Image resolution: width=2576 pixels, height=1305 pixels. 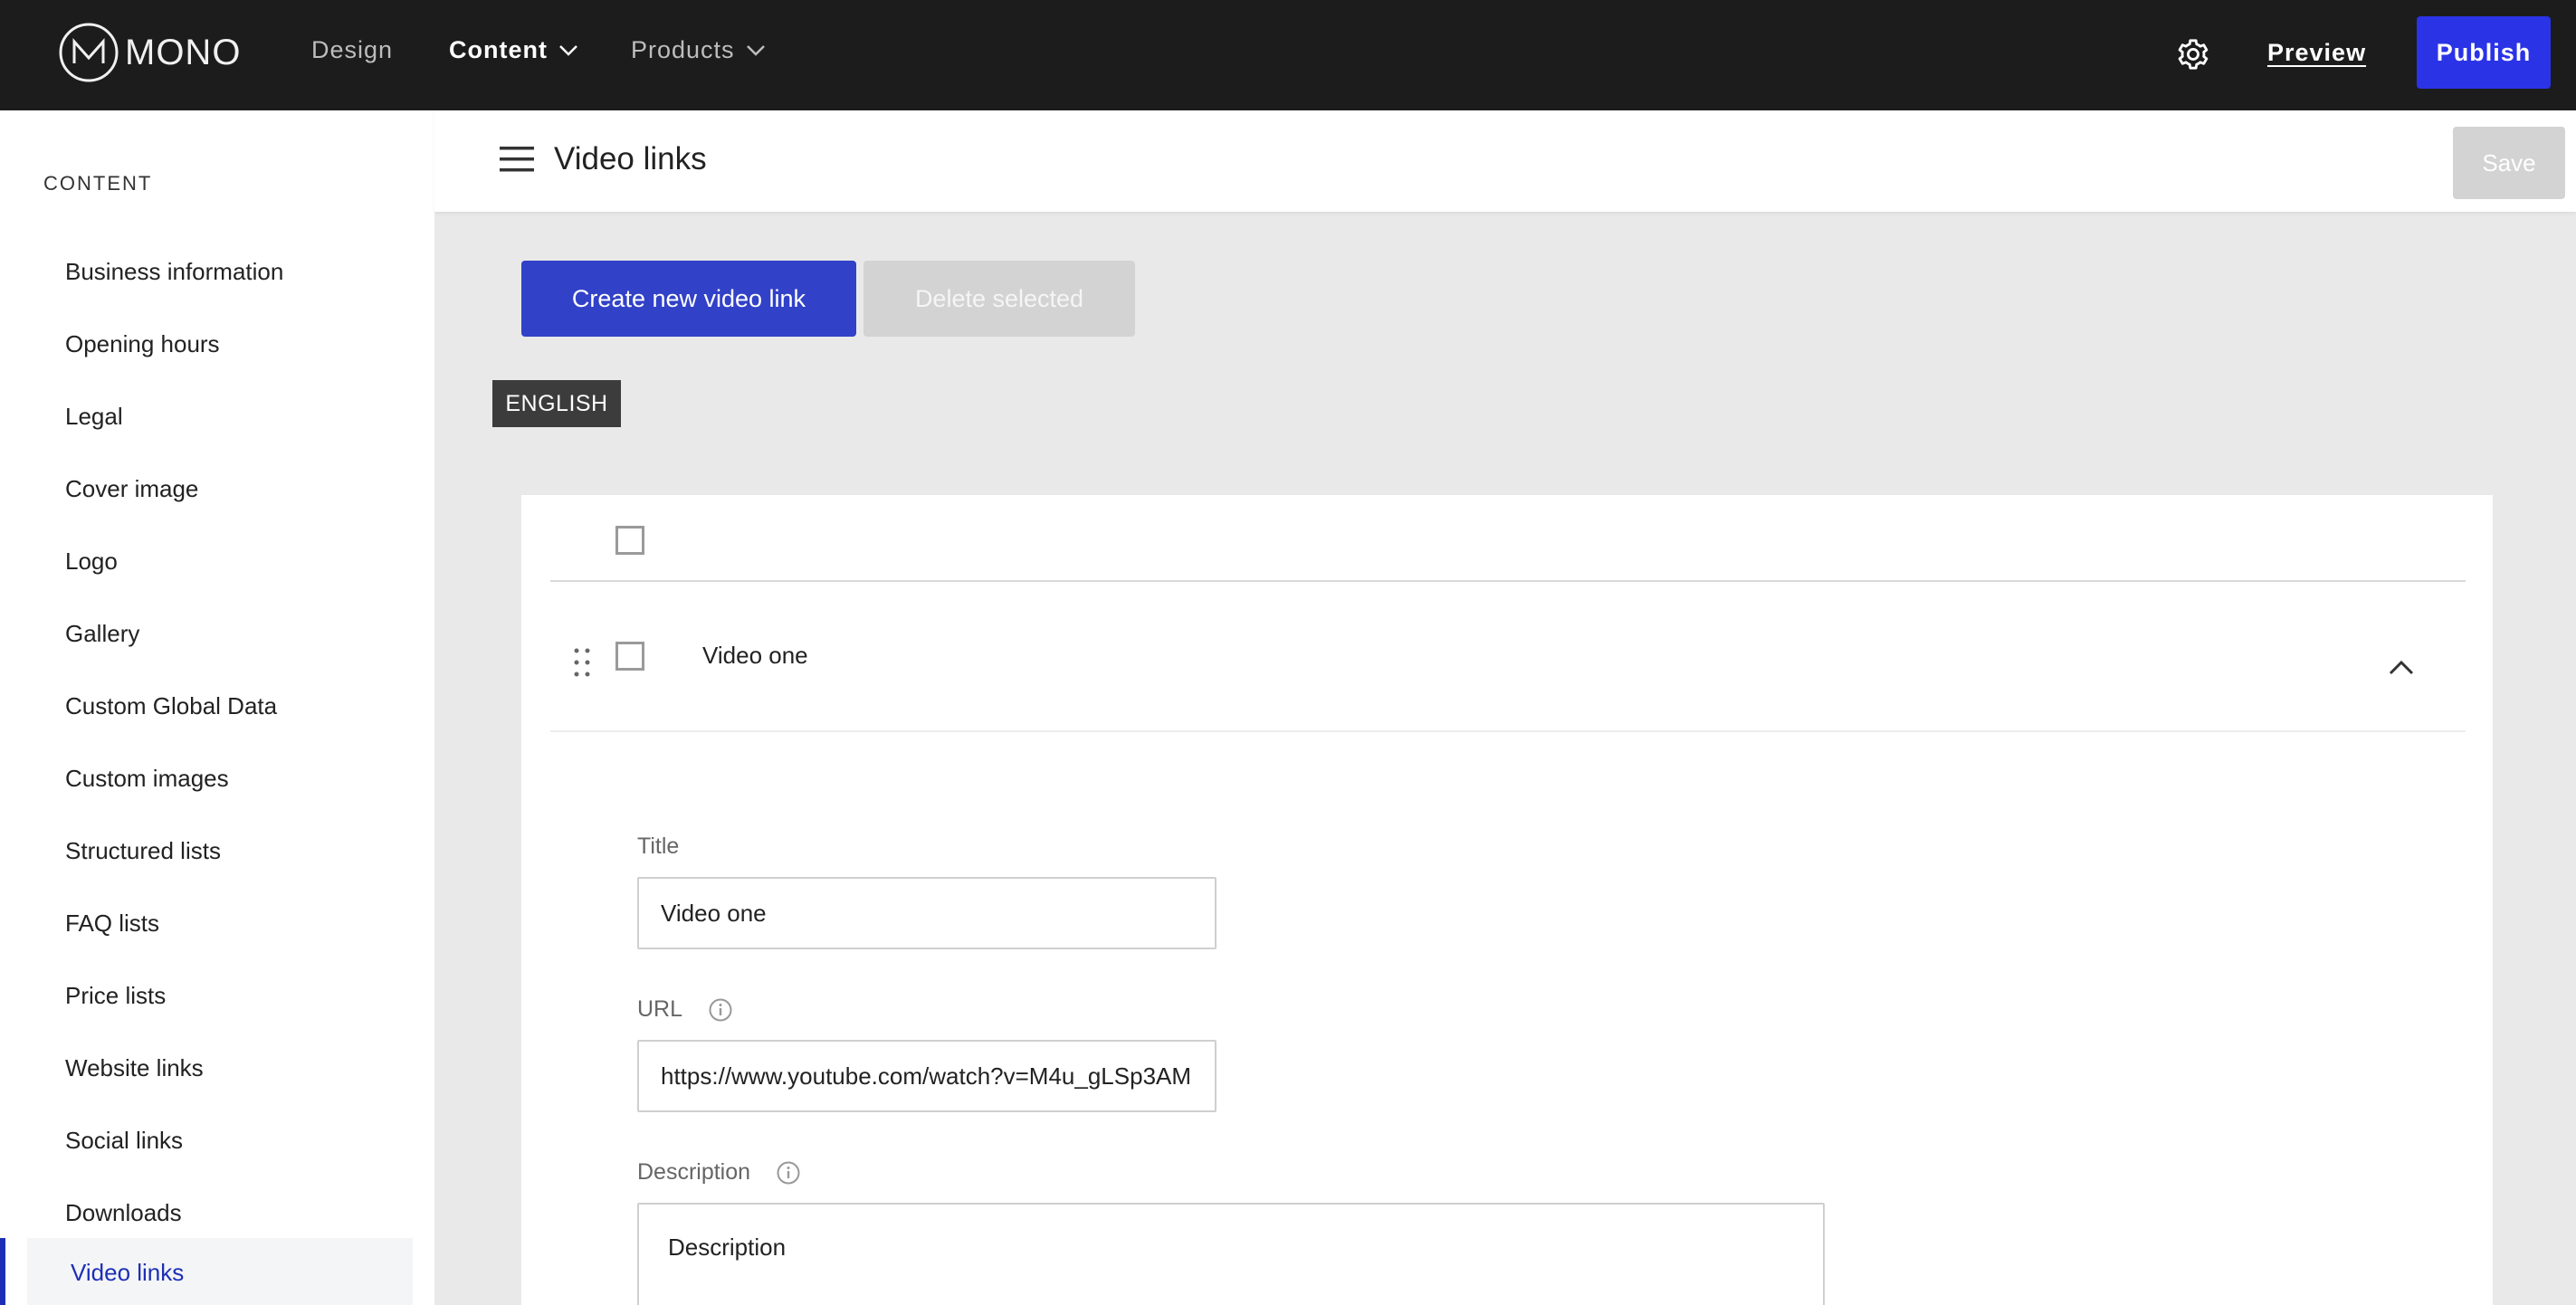 What do you see at coordinates (694, 1172) in the screenshot?
I see `description-label-text: Description` at bounding box center [694, 1172].